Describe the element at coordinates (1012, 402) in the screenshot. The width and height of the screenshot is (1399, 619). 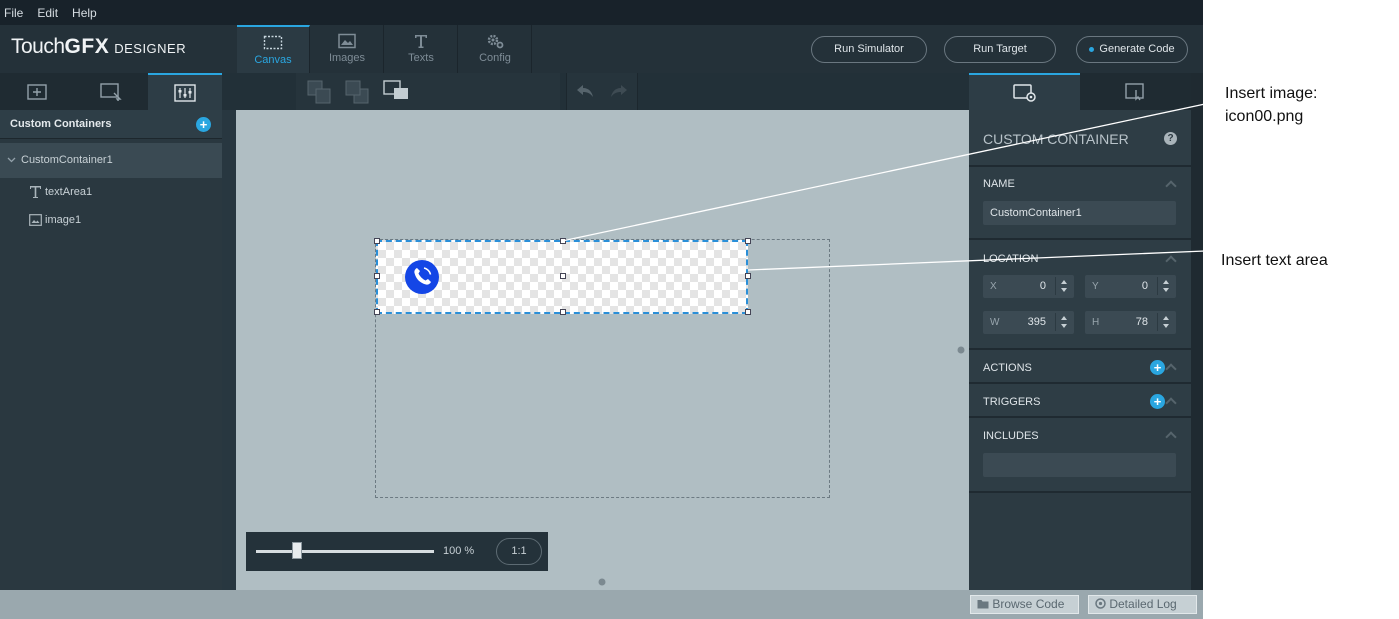
I see `triggers-title: TRIGGERS` at that location.